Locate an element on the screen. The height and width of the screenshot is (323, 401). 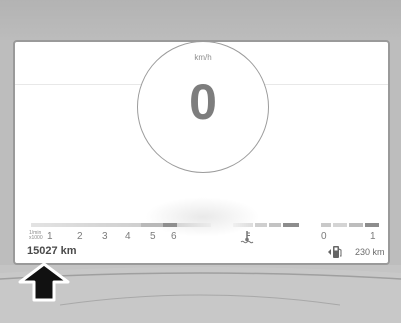
odometer-value: 15027 km is located at coordinates (52, 251).